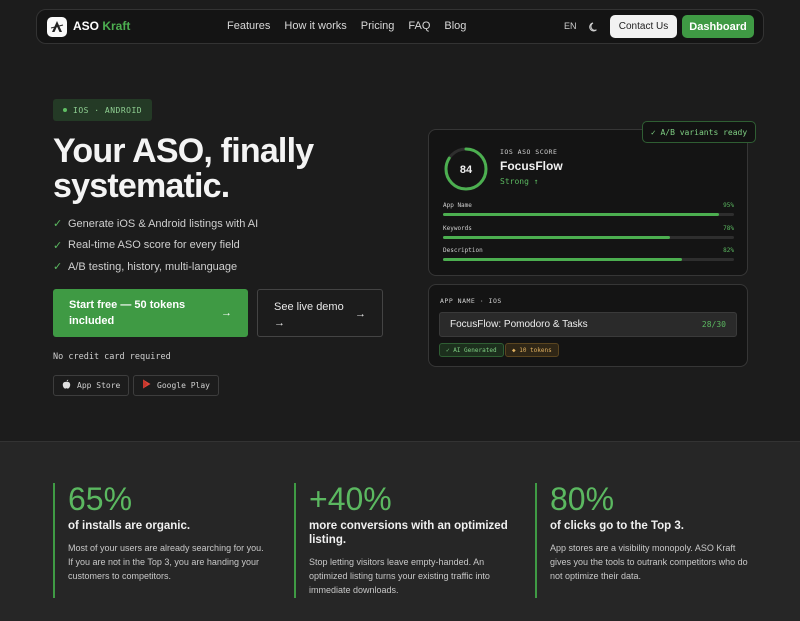 This screenshot has width=800, height=621. I want to click on nav-link-blog: Blog, so click(455, 26).